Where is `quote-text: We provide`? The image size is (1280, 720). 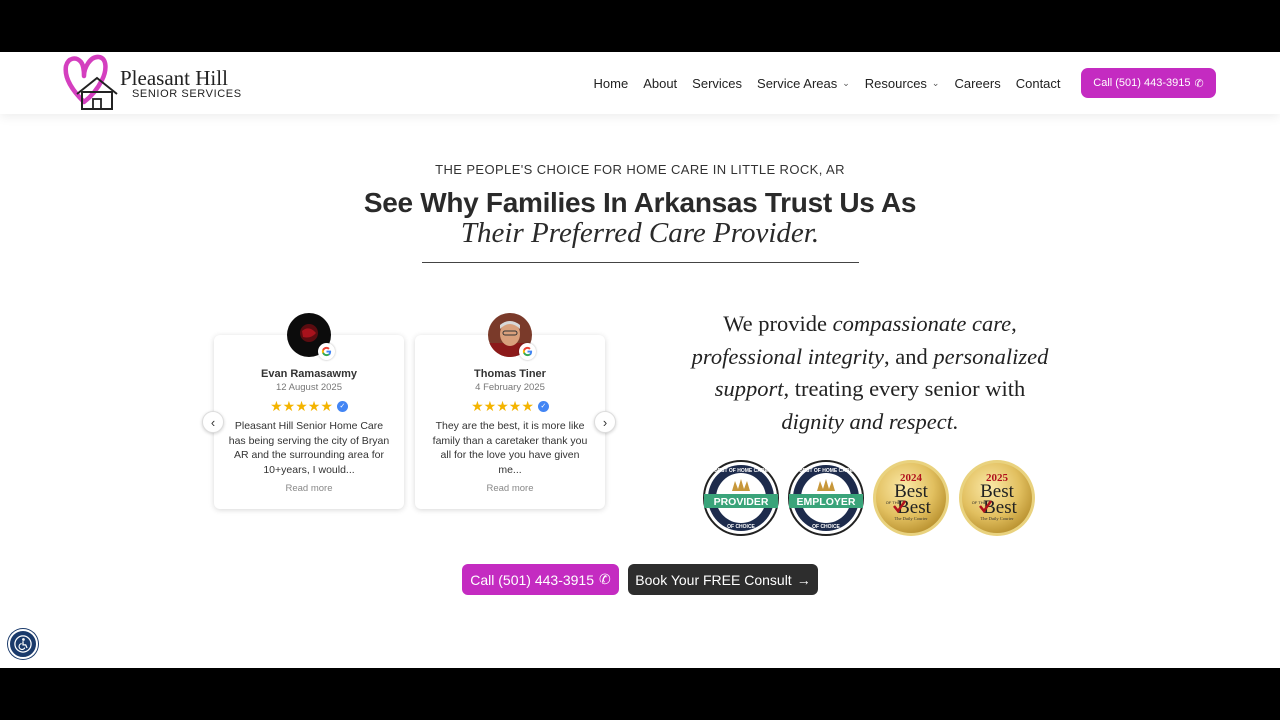 quote-text: We provide is located at coordinates (778, 323).